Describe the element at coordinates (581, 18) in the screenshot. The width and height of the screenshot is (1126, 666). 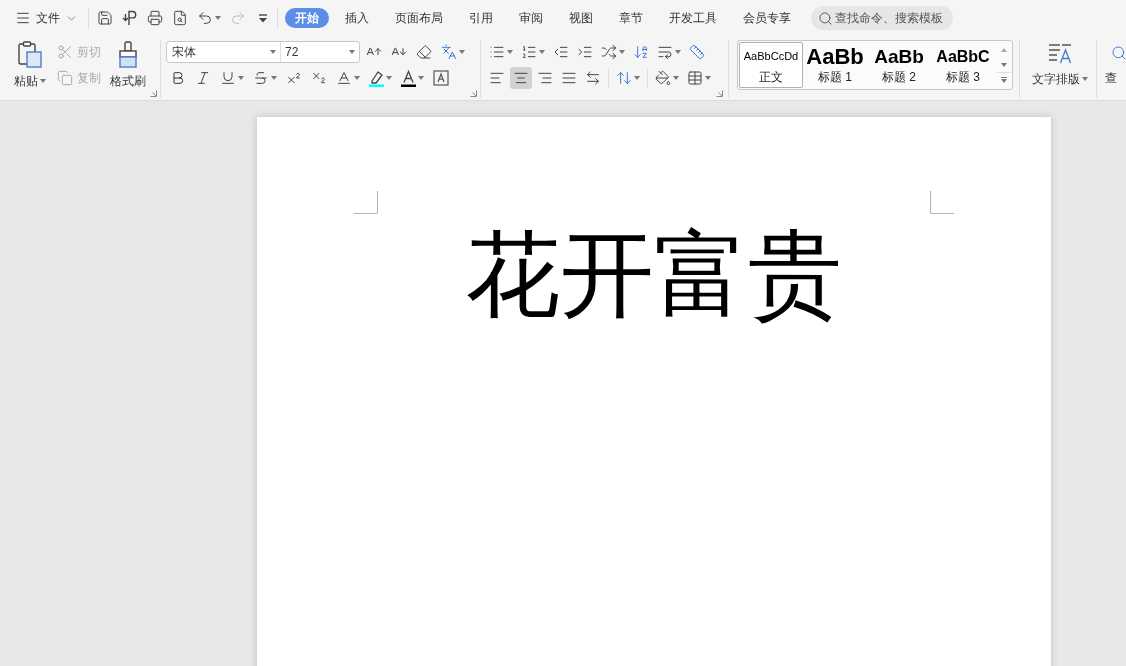
I see `ribbon-tab: 视图` at that location.